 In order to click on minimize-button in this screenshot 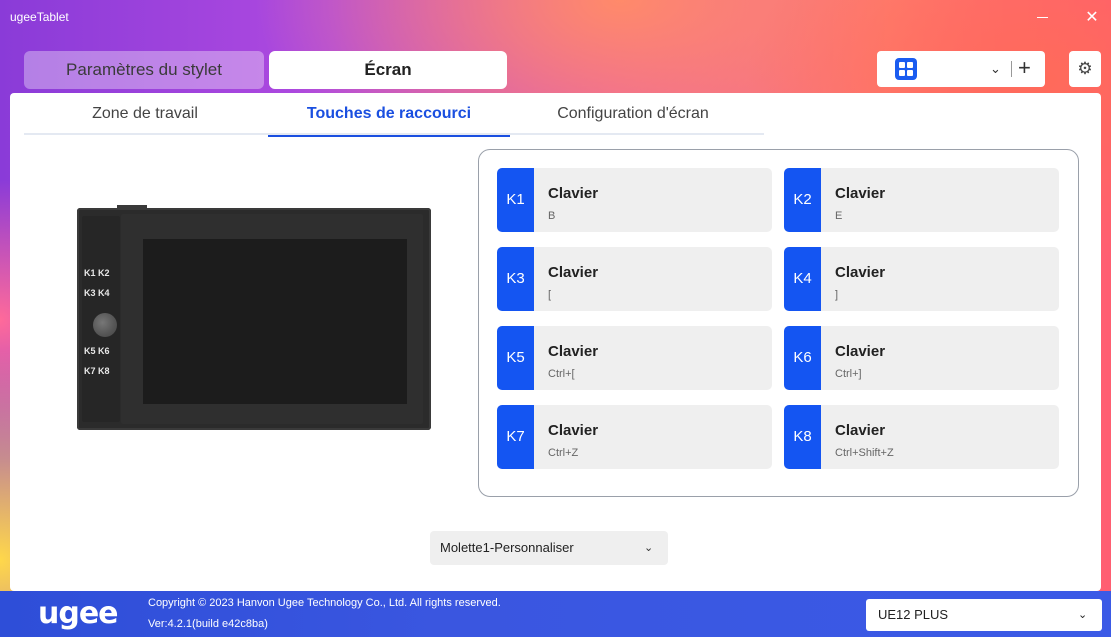, I will do `click(1042, 18)`.